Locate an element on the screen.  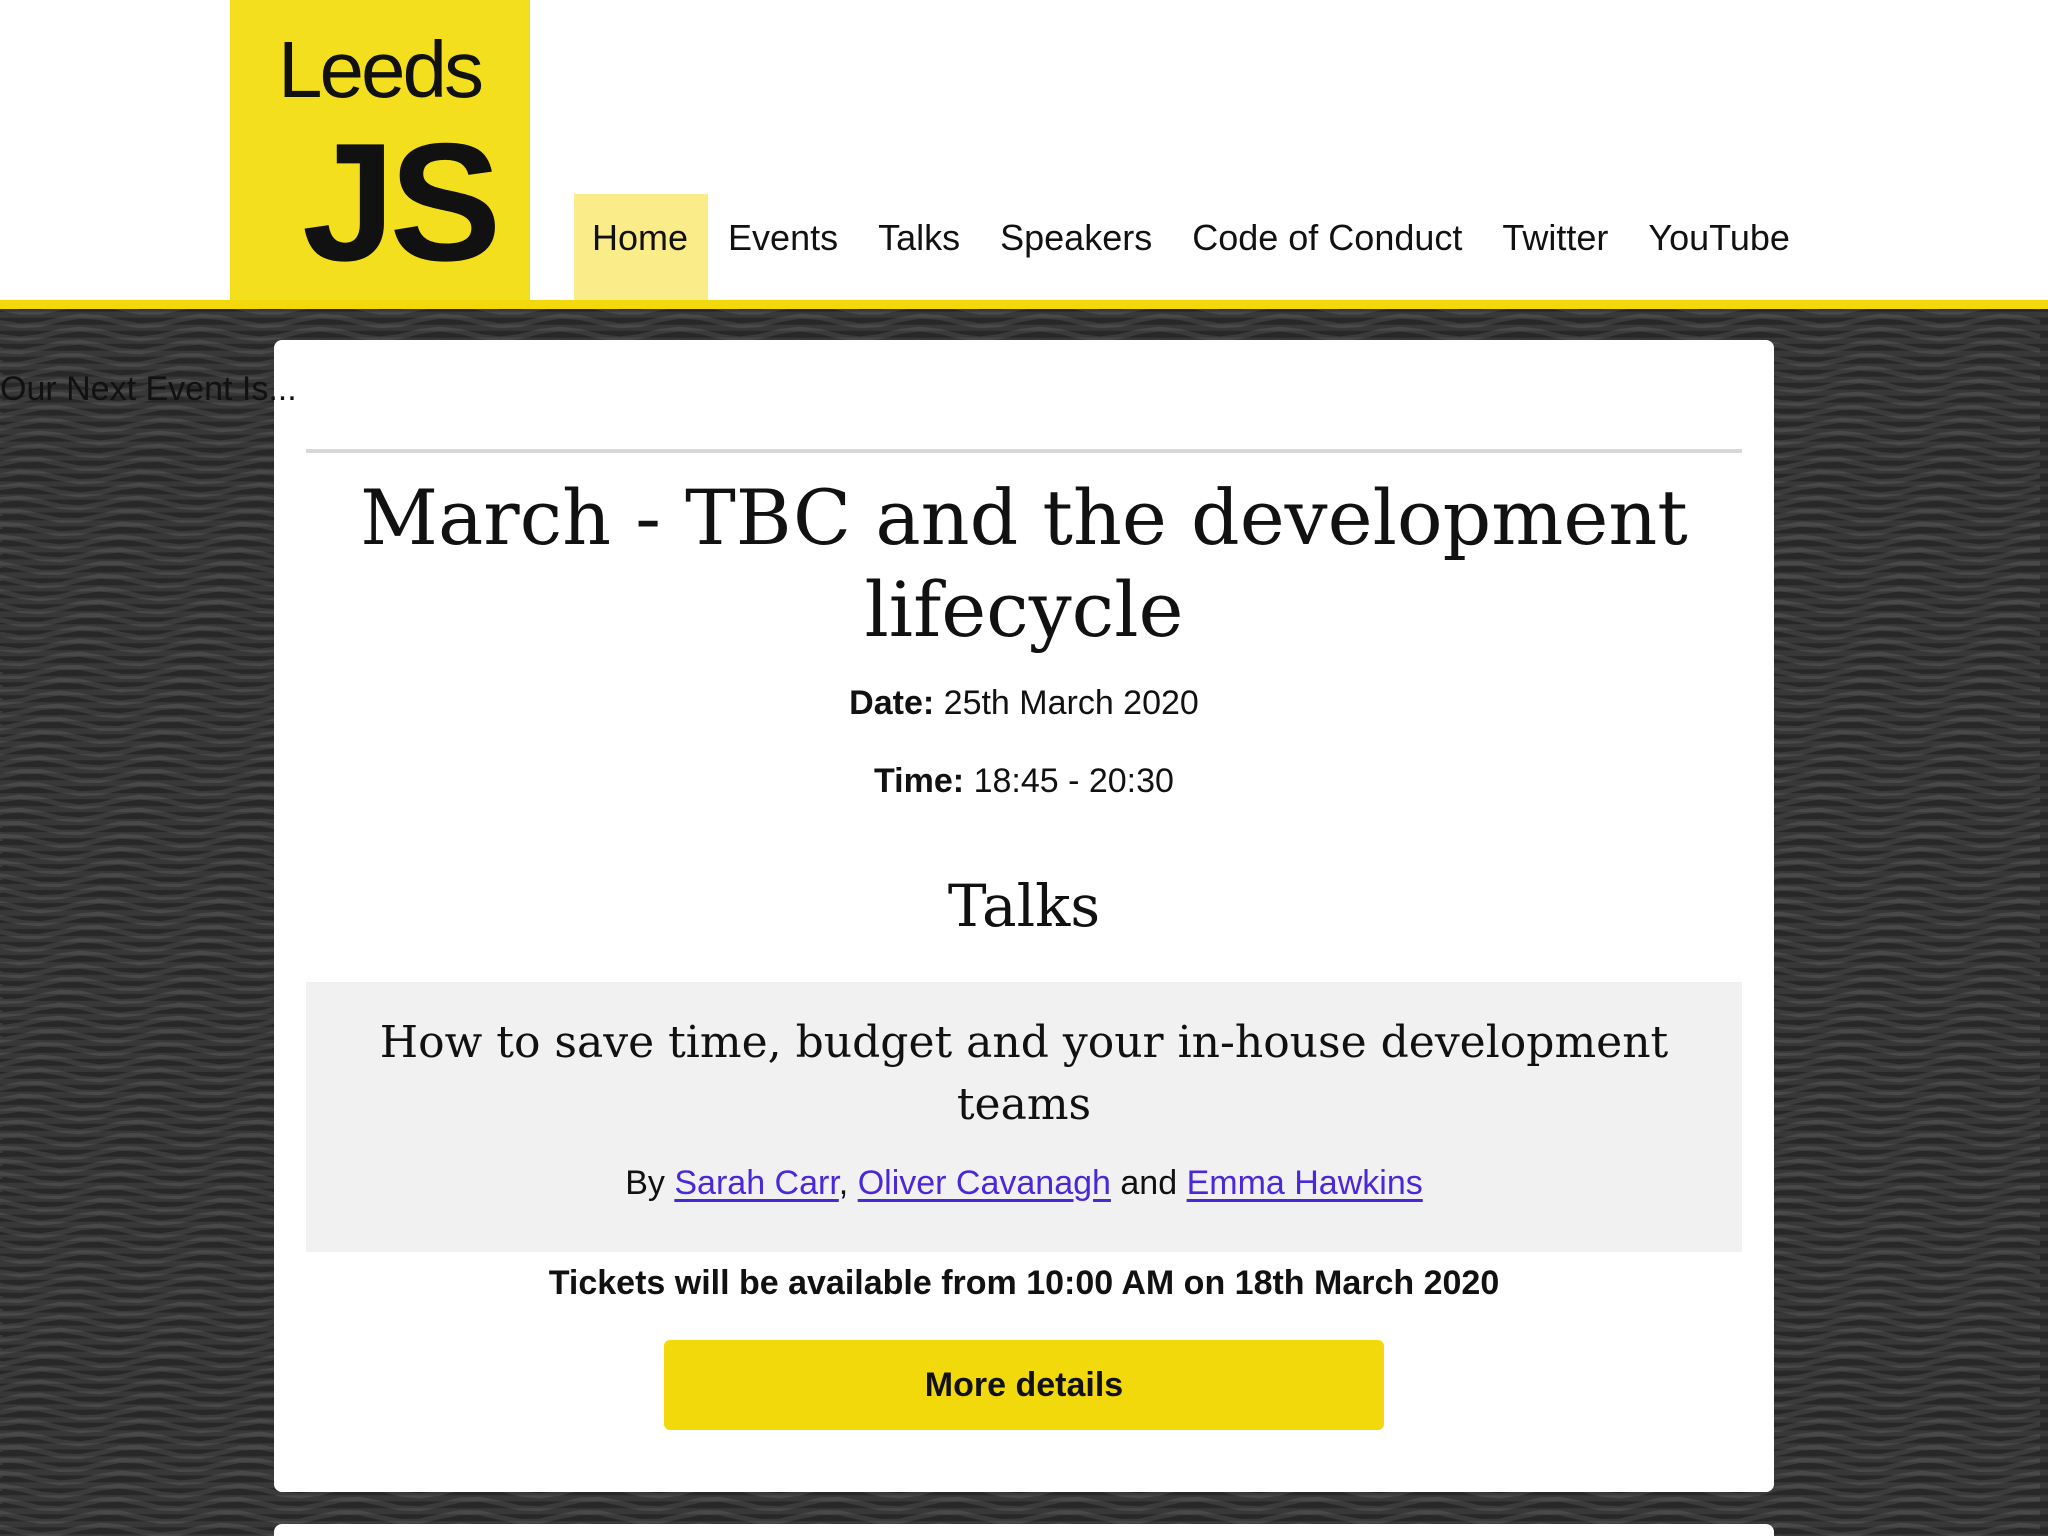
speaker-link-sarah-carr: Sarah Carr is located at coordinates (756, 1183).